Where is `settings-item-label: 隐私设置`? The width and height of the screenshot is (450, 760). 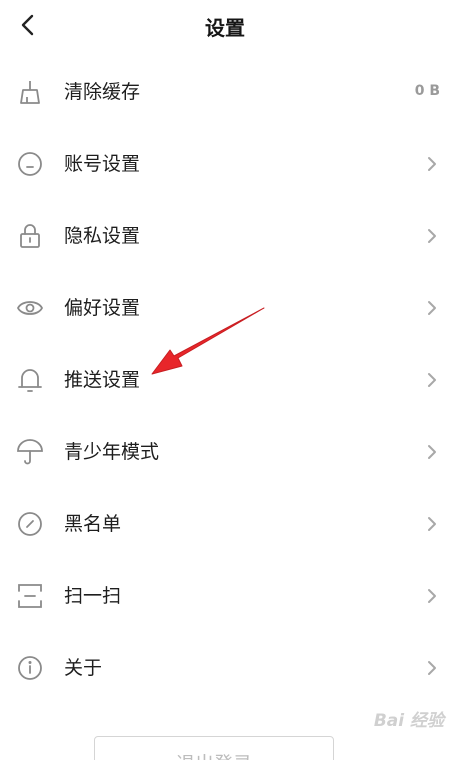 settings-item-label: 隐私设置 is located at coordinates (102, 236).